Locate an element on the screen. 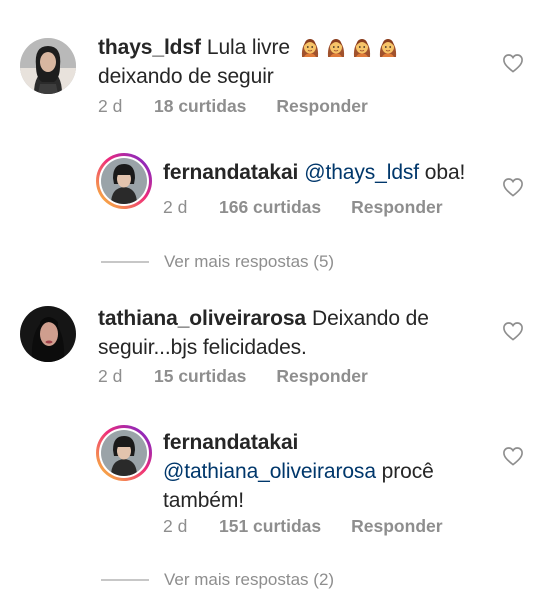 This screenshot has height=600, width=557. emoji-group is located at coordinates (348, 47).